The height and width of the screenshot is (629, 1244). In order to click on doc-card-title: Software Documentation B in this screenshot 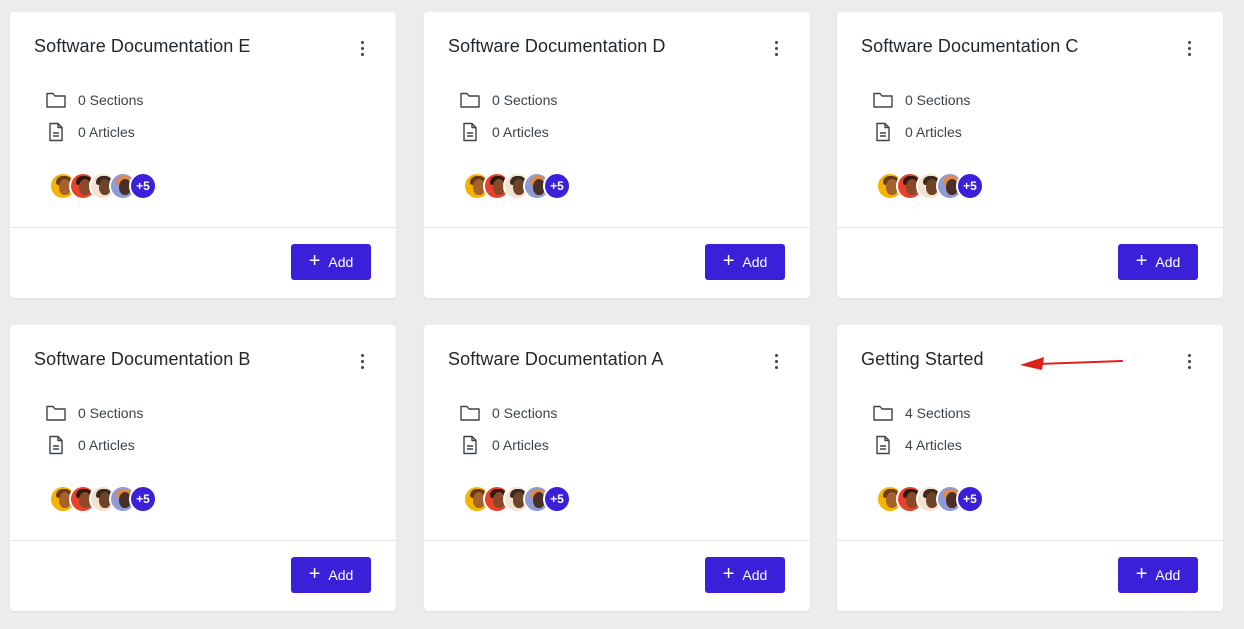, I will do `click(142, 359)`.